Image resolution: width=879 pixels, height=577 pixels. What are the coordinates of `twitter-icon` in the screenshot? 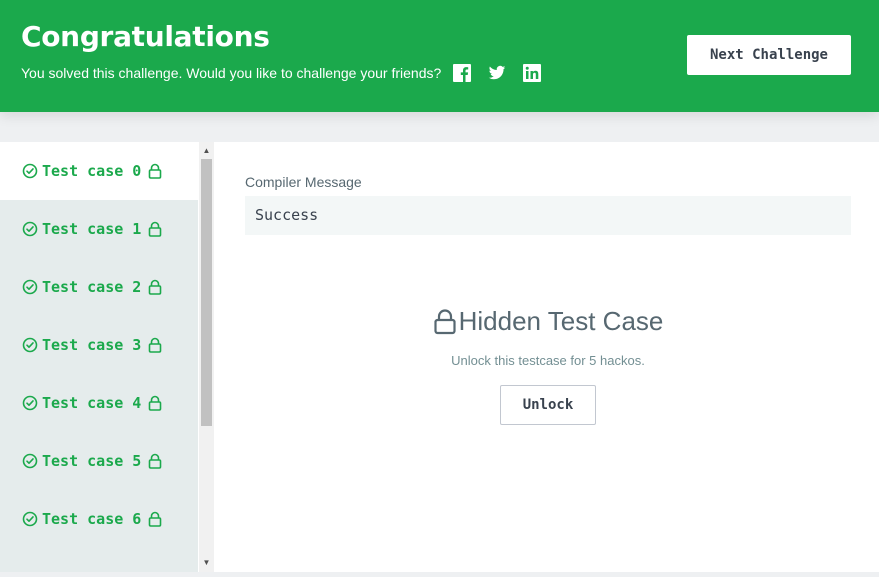 It's located at (497, 73).